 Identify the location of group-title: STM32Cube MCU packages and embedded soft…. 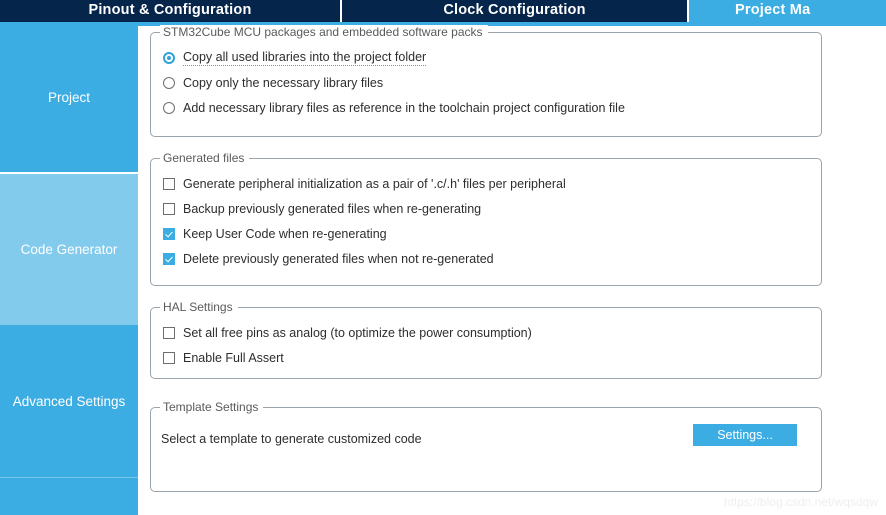
(324, 32).